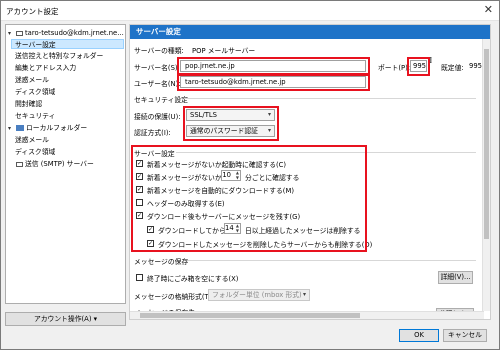 The image size is (500, 350). Describe the element at coordinates (62, 319) in the screenshot. I see `account-actions-label: アカウント操作(A)` at that location.